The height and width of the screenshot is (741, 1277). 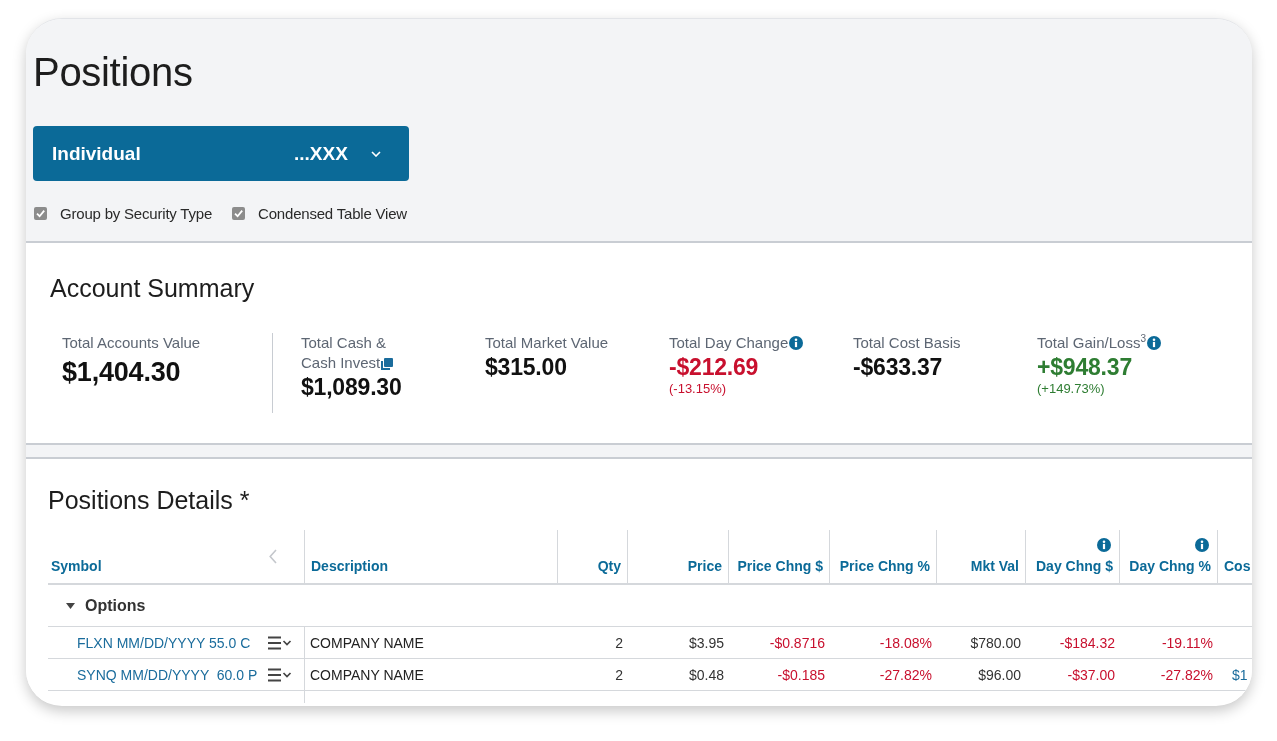 What do you see at coordinates (678, 556) in the screenshot?
I see `column-header: Price` at bounding box center [678, 556].